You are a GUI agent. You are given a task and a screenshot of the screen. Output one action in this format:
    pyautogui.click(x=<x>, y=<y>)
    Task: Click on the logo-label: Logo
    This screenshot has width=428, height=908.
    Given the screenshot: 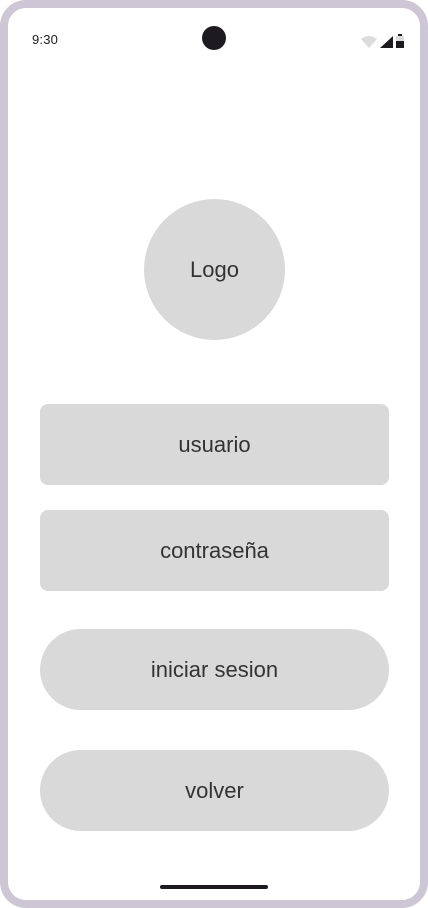 What is the action you would take?
    pyautogui.click(x=214, y=269)
    